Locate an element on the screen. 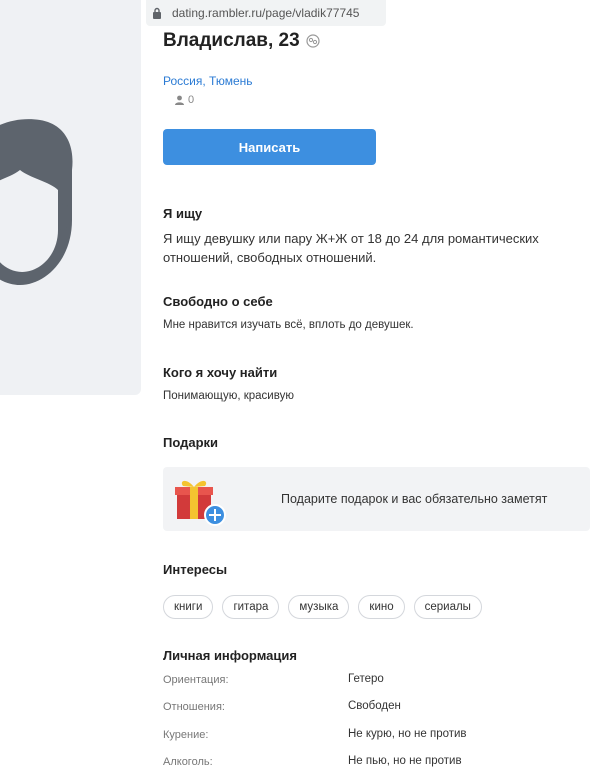 The width and height of the screenshot is (590, 770). avatar-silhouette-icon is located at coordinates (36, 202).